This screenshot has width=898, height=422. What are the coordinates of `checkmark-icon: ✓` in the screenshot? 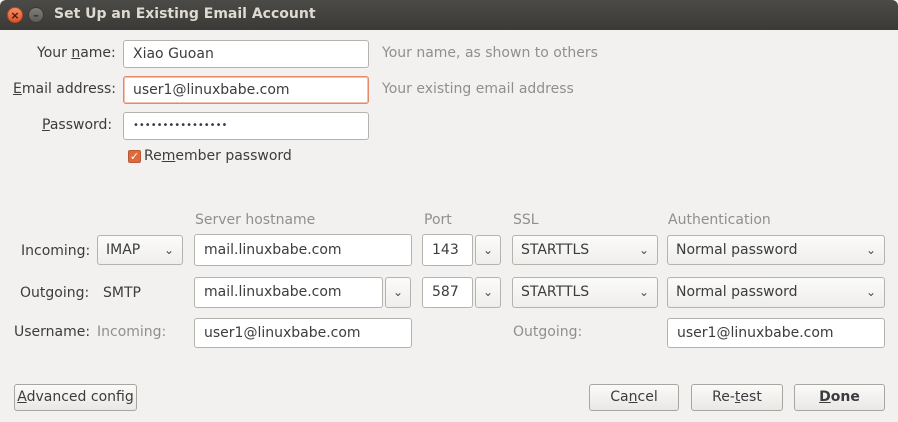 It's located at (134, 156).